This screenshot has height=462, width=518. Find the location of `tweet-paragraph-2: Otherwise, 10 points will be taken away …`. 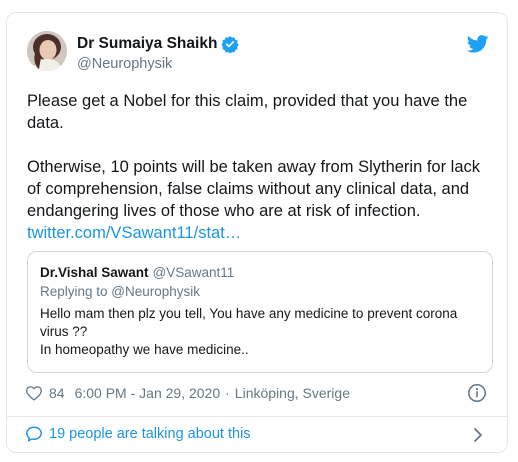

tweet-paragraph-2: Otherwise, 10 points will be taken away … is located at coordinates (254, 189).